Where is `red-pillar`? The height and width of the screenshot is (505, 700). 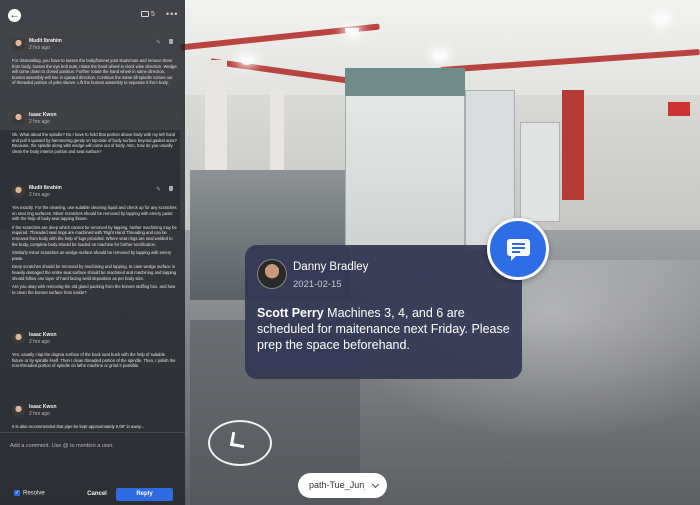
red-pillar is located at coordinates (573, 145).